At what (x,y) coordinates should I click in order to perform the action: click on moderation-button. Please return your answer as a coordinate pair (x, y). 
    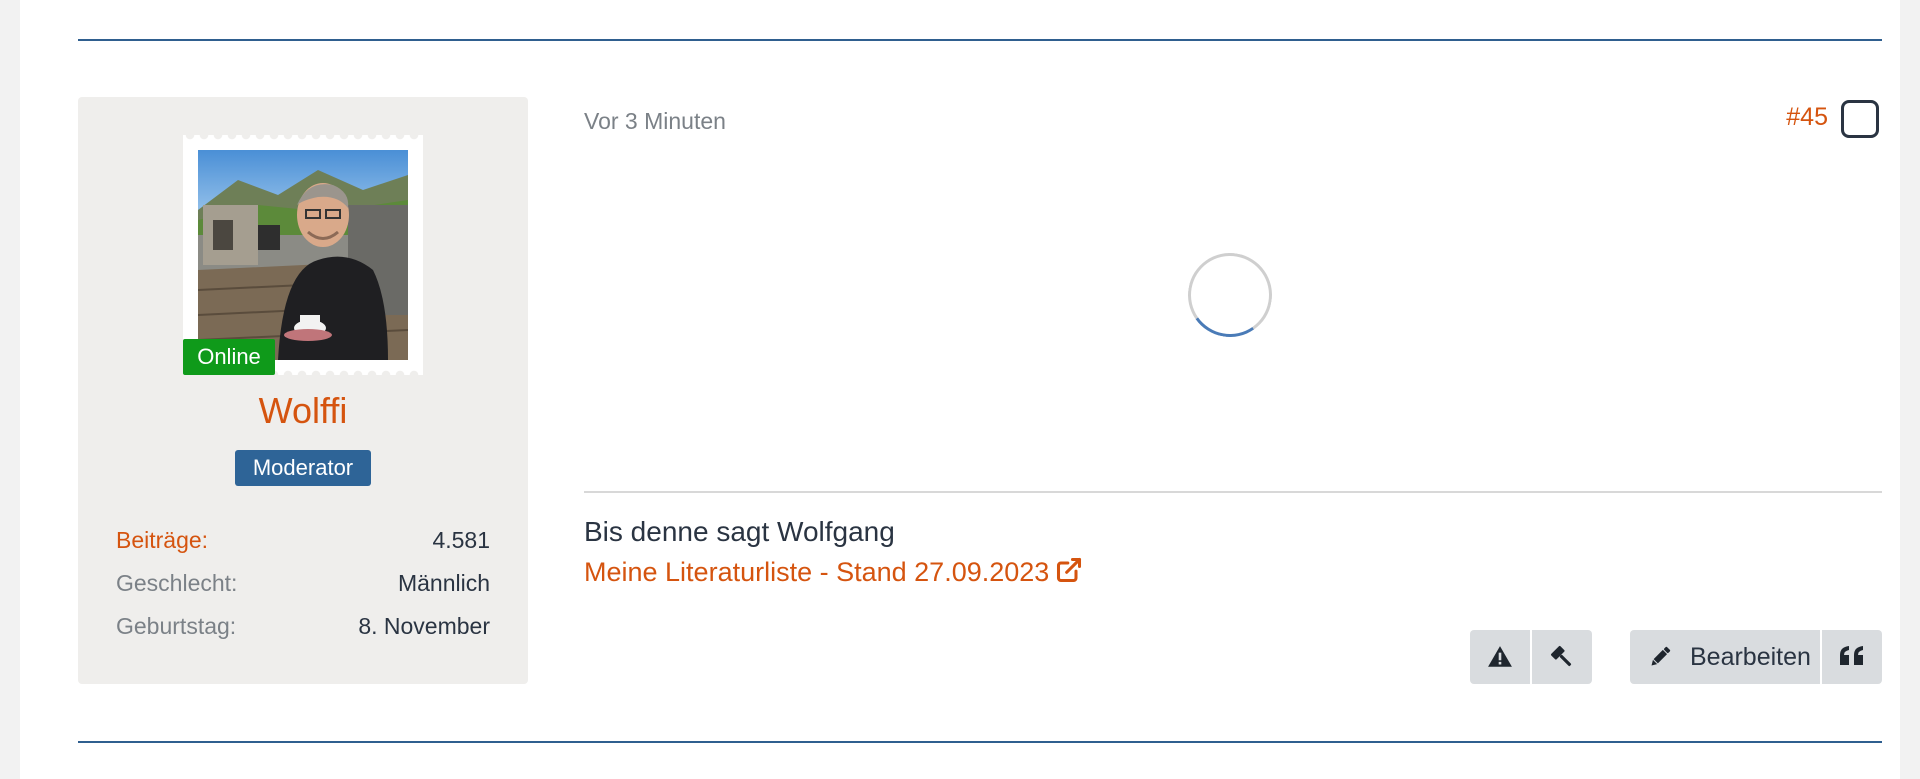
    Looking at the image, I should click on (1562, 657).